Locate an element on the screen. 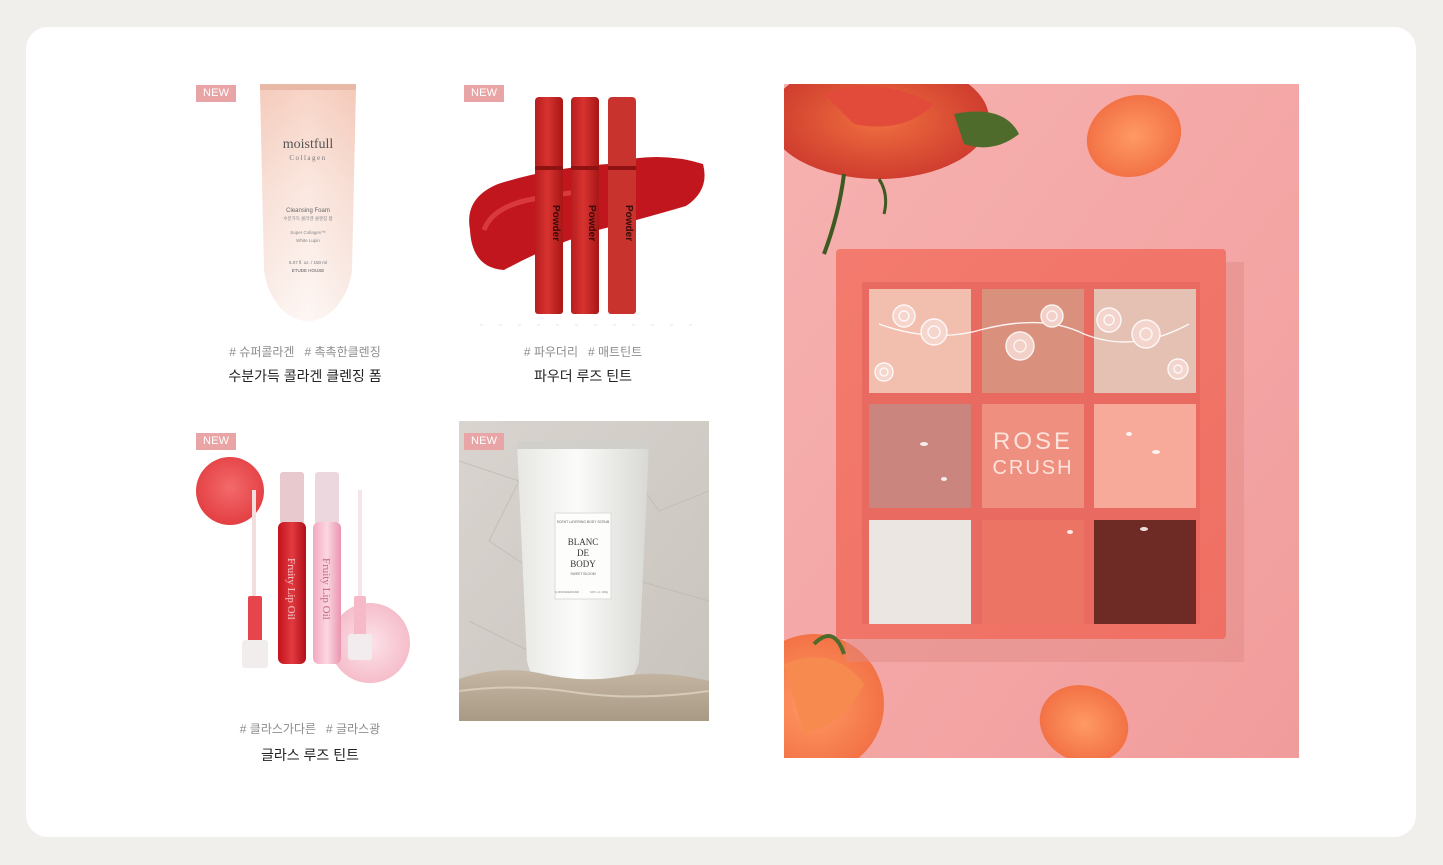 The image size is (1443, 865). tube-maker: by ROUNDAROUND is located at coordinates (567, 592).